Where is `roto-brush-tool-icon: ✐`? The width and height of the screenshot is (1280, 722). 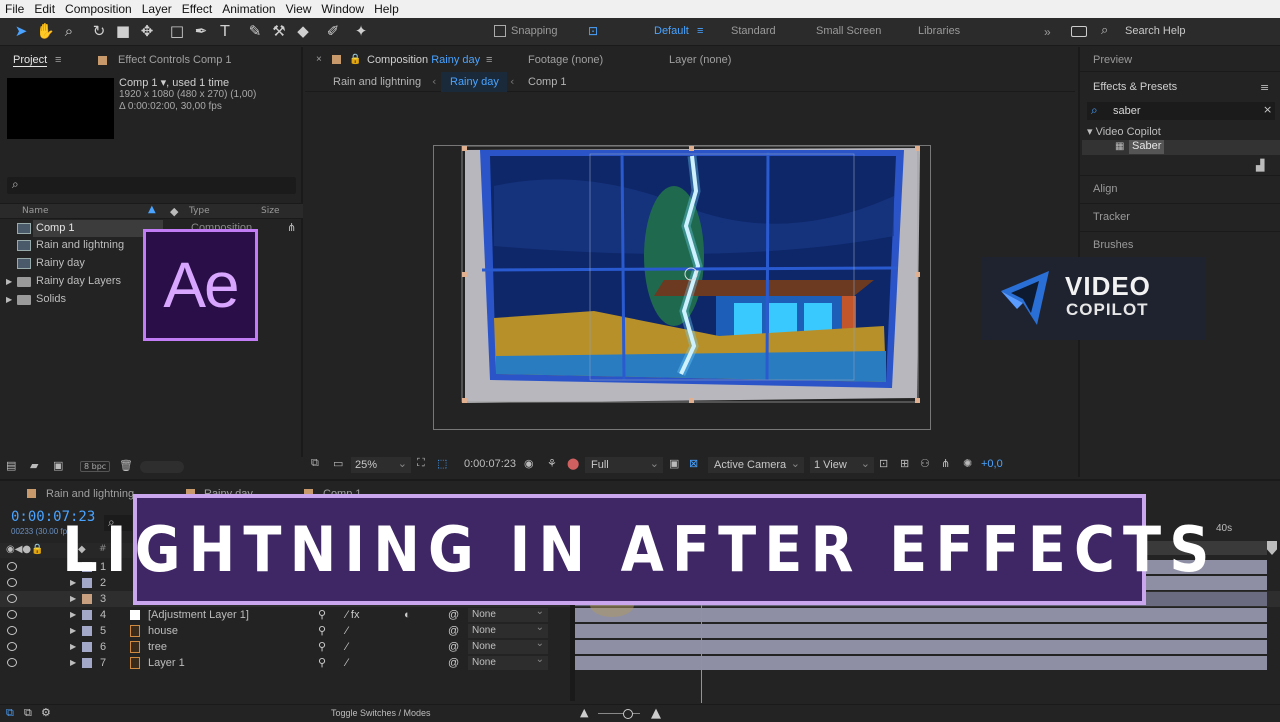 roto-brush-tool-icon: ✐ is located at coordinates (333, 31).